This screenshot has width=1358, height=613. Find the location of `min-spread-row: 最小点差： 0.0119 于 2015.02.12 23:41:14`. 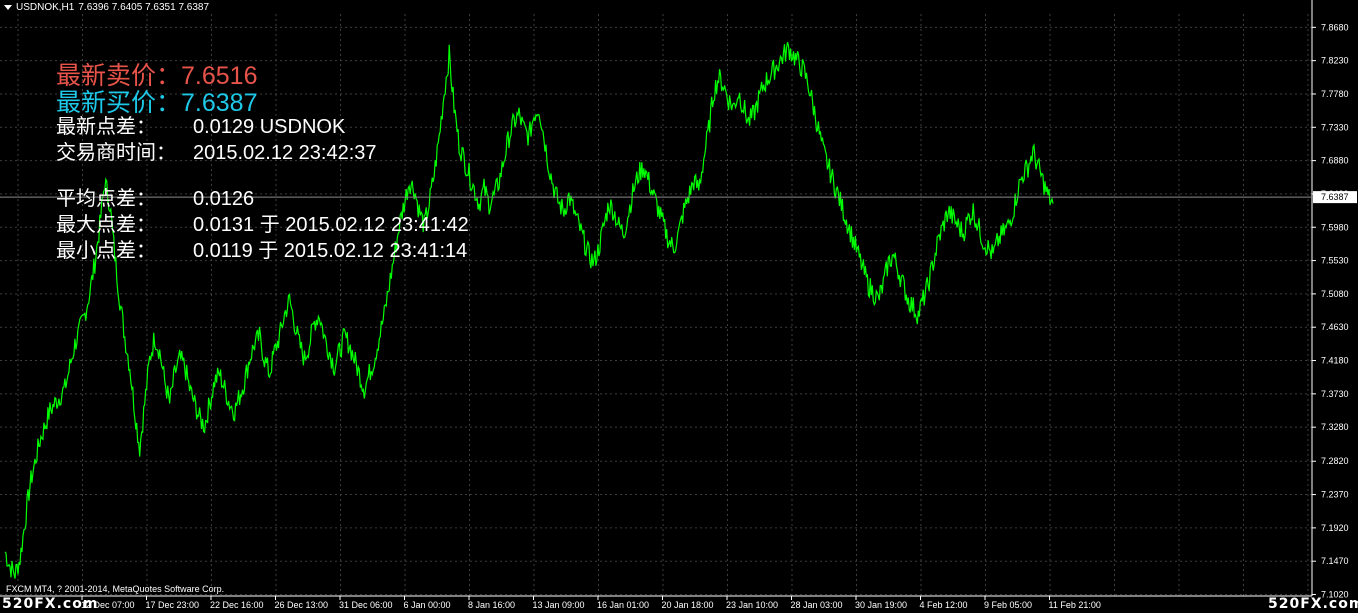

min-spread-row: 最小点差： 0.0119 于 2015.02.12 23:41:14 is located at coordinates (261, 248).